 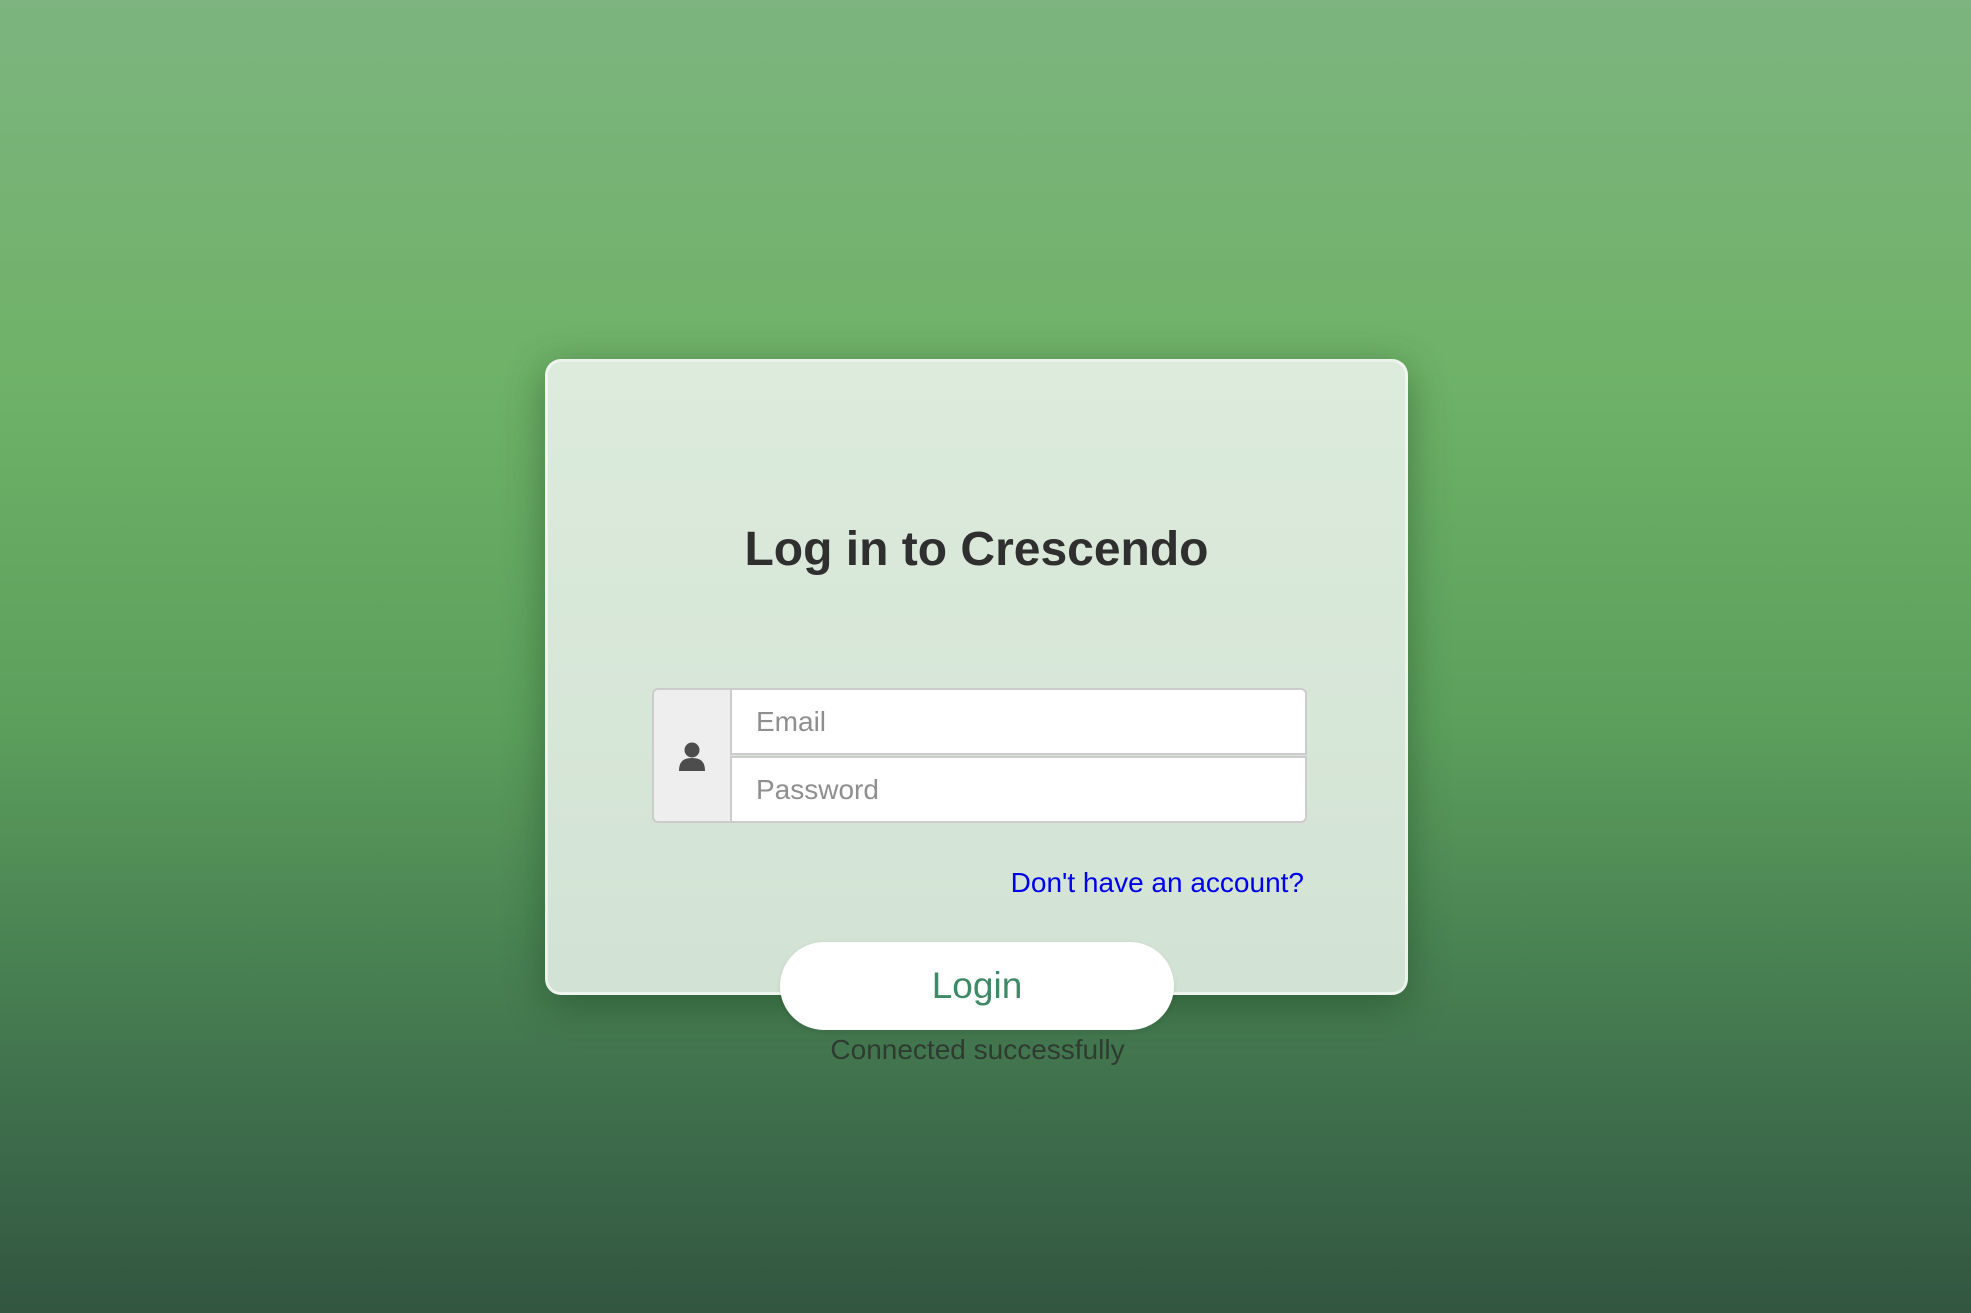 What do you see at coordinates (977, 986) in the screenshot?
I see `login-button: Login` at bounding box center [977, 986].